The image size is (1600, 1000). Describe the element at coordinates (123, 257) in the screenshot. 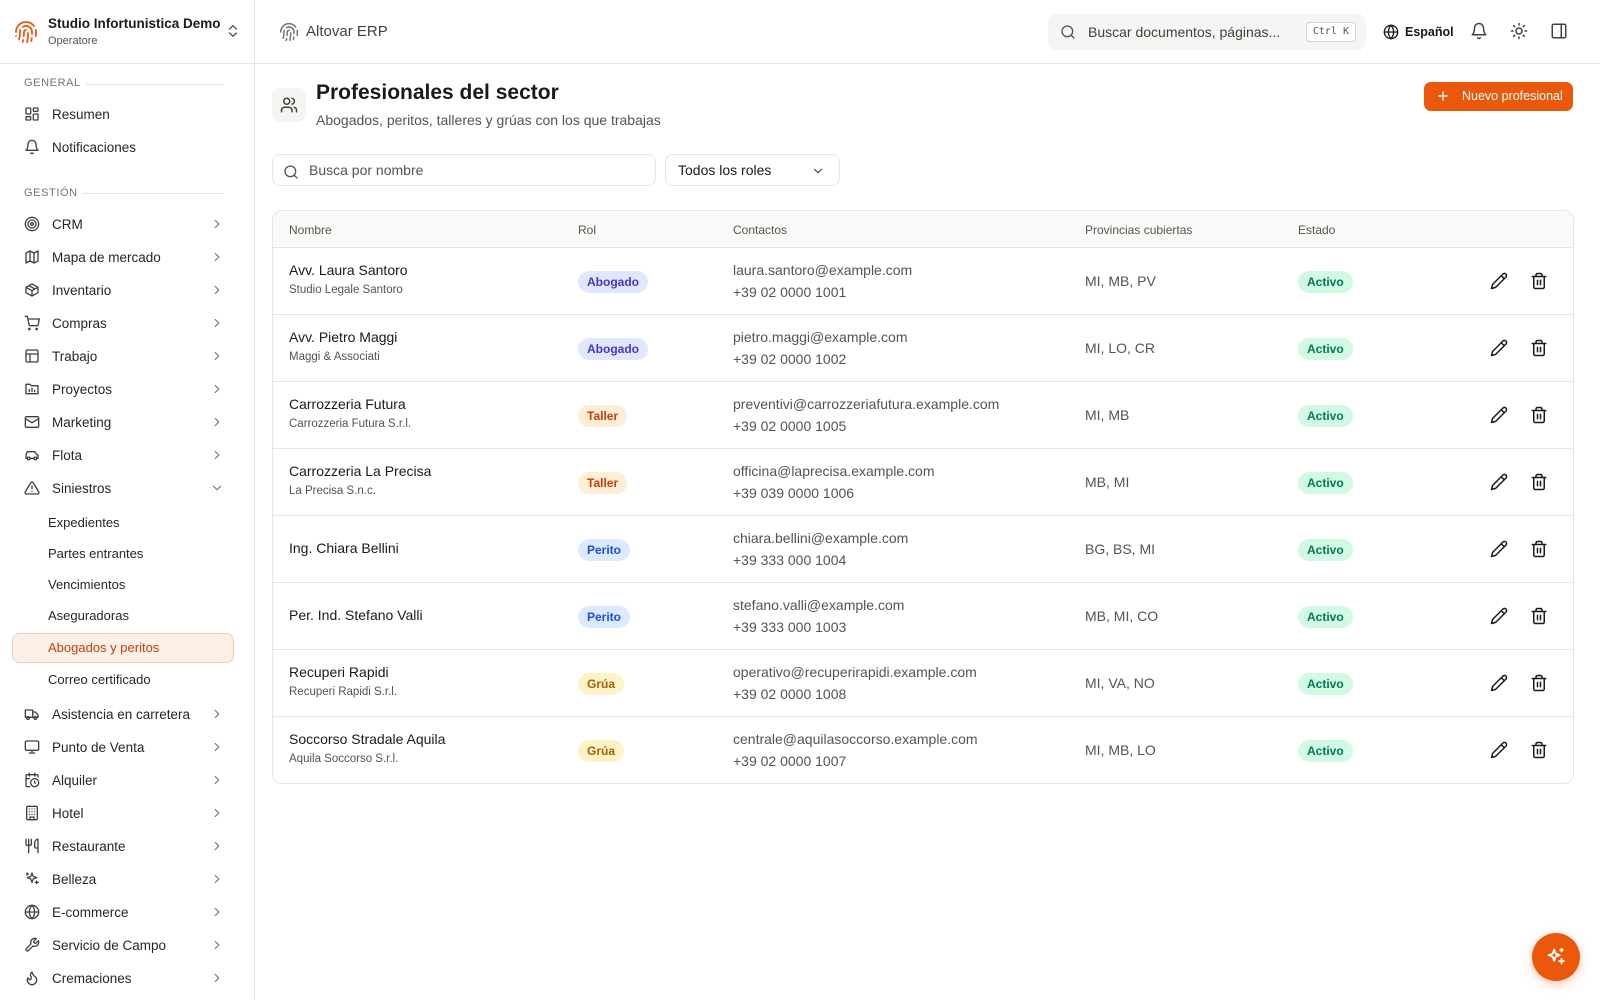

I see `sidebar-item-mapa-de-mercado: Mapa de mercado` at that location.